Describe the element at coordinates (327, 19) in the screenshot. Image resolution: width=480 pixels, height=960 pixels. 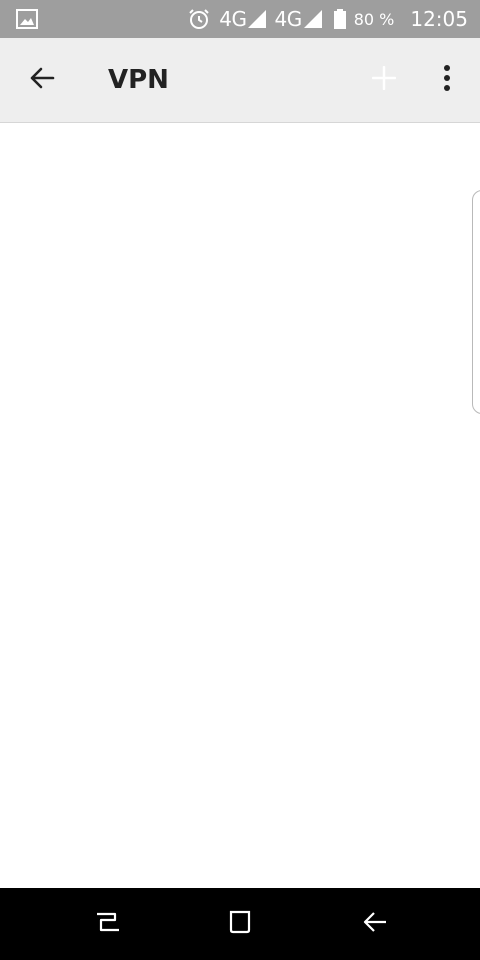
I see `status-icons: 4G 4G 80 % 12:05` at that location.